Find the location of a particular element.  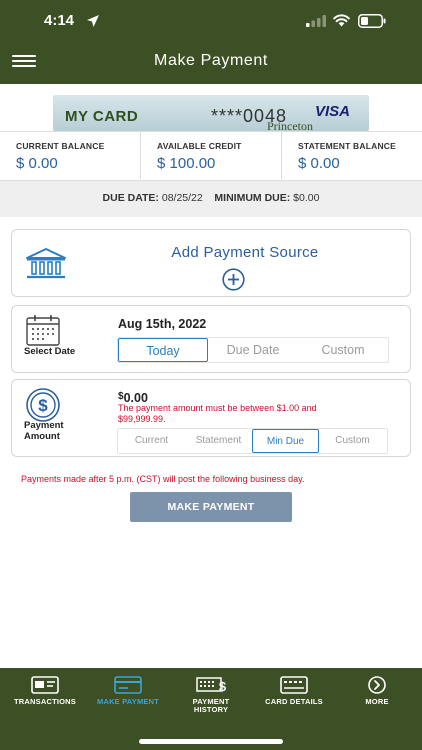

nav-transactions: TRANSACTIONS is located at coordinates (45, 691).